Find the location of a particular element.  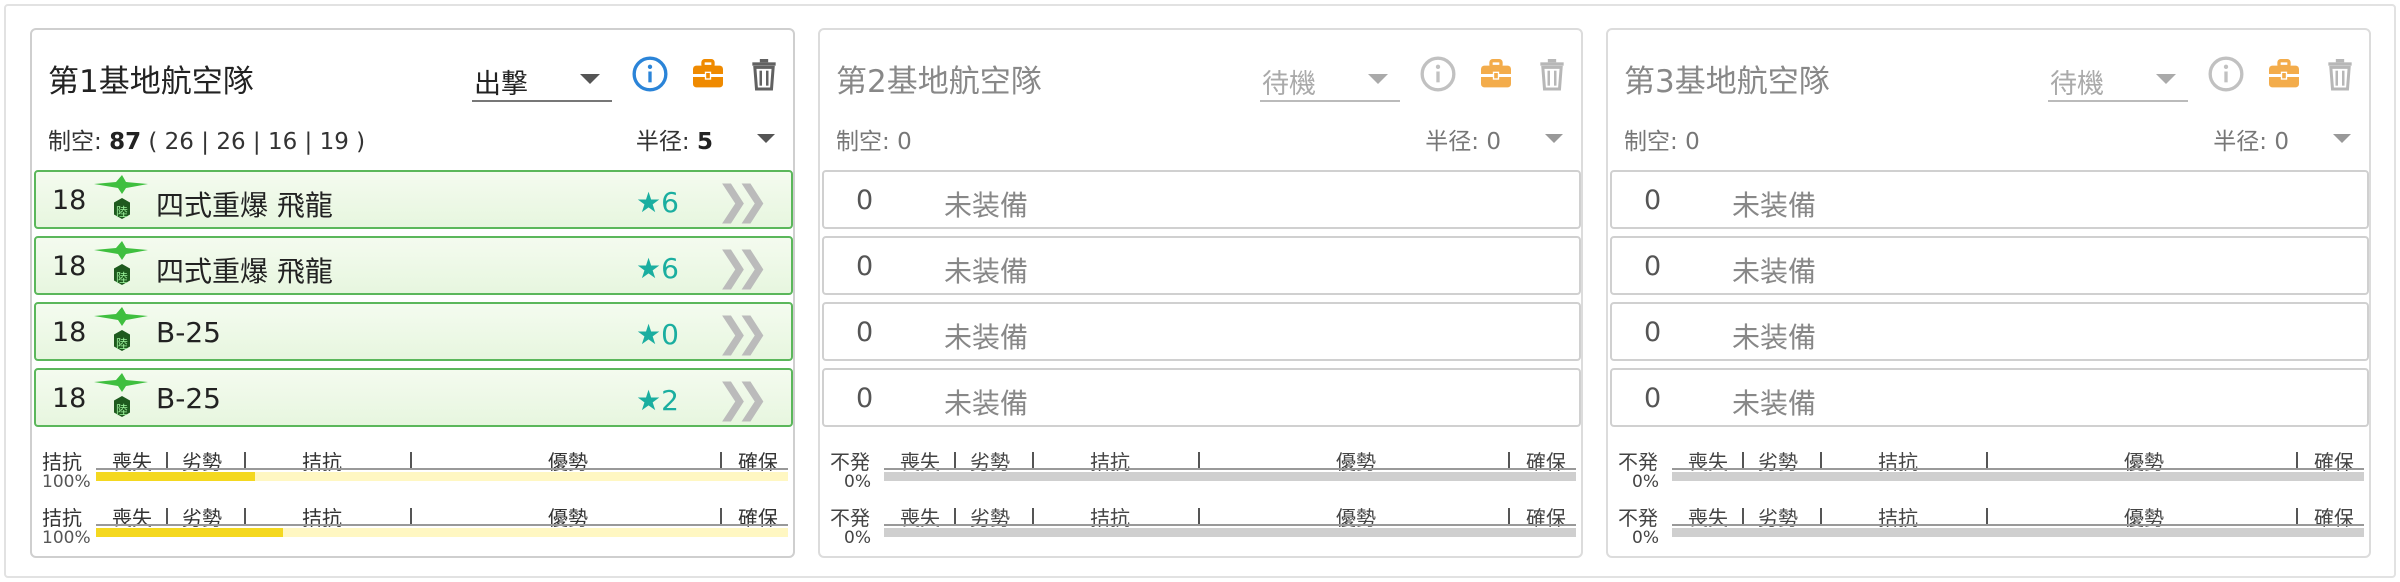

equipment-slot-2: 18 陸 四式重爆 飛龍 ★6 ❯❯ is located at coordinates (413, 265).